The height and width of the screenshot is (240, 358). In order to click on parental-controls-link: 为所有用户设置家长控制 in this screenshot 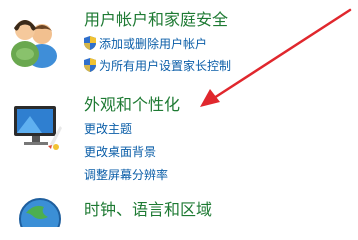, I will do `click(157, 66)`.